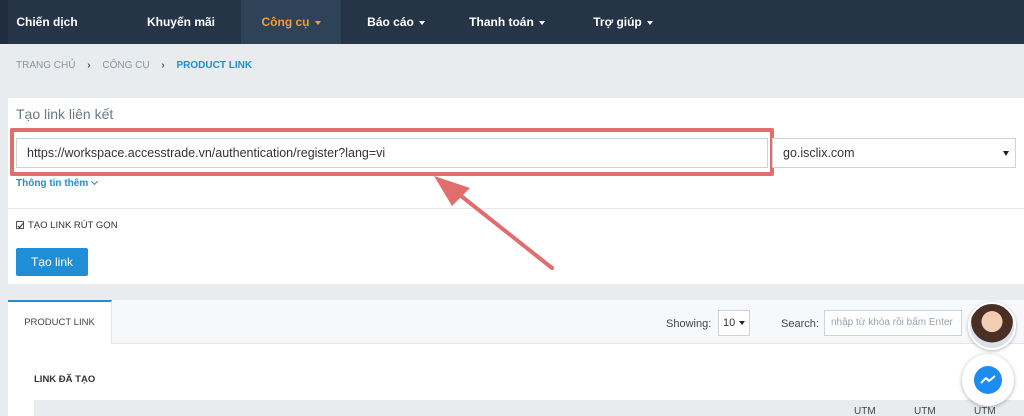 Image resolution: width=1024 pixels, height=416 pixels. What do you see at coordinates (392, 152) in the screenshot?
I see `highlight-annotation` at bounding box center [392, 152].